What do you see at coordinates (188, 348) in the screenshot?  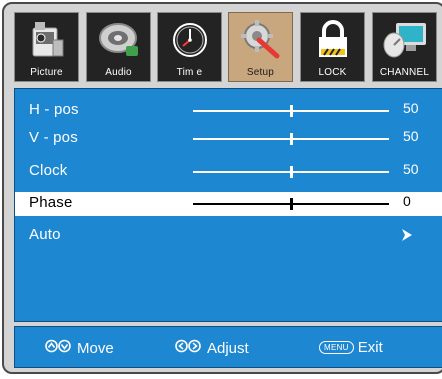 I see `left-right-arrows-icon` at bounding box center [188, 348].